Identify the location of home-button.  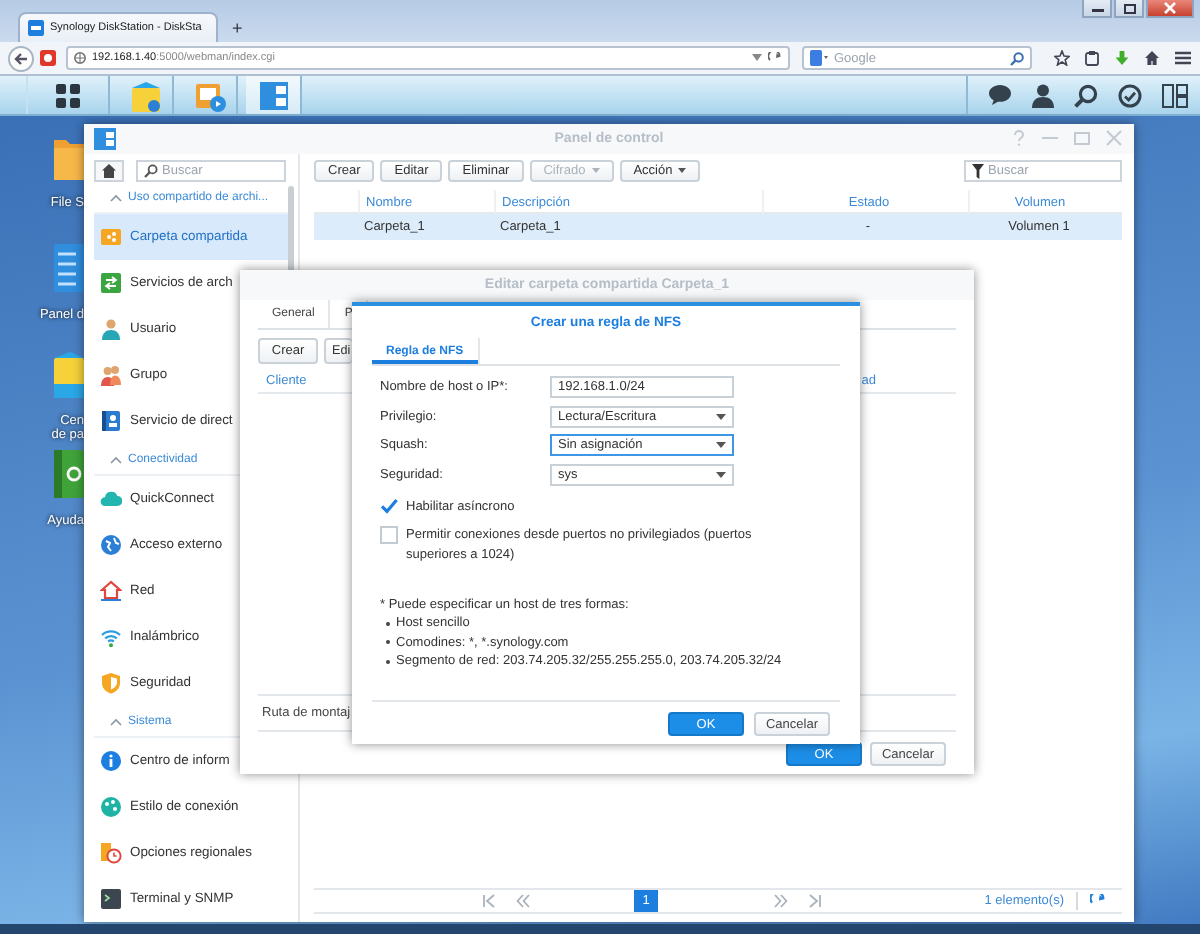
(109, 171).